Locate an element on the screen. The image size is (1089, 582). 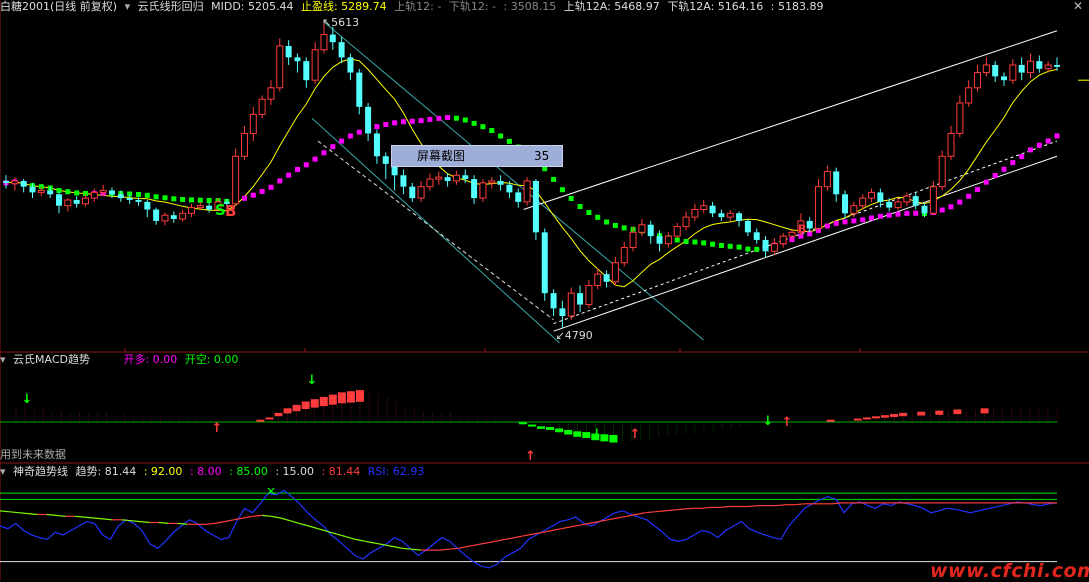
signal-arrow: ↓ is located at coordinates (768, 421).